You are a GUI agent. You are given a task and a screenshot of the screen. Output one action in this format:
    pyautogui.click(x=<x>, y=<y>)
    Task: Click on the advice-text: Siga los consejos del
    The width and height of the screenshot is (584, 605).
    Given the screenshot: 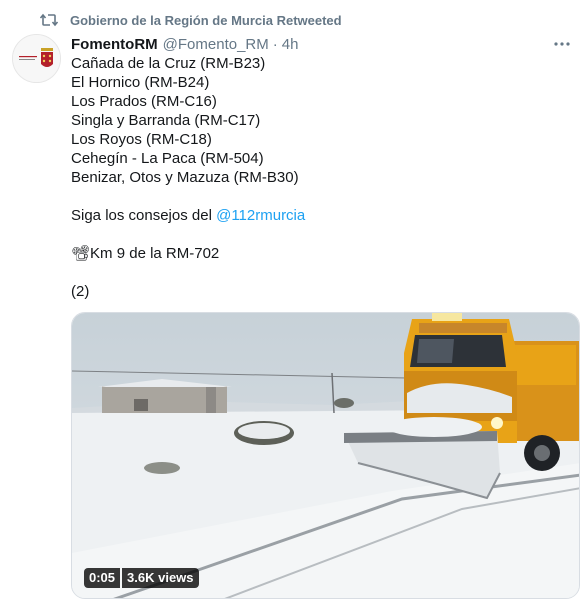 What is the action you would take?
    pyautogui.click(x=144, y=215)
    